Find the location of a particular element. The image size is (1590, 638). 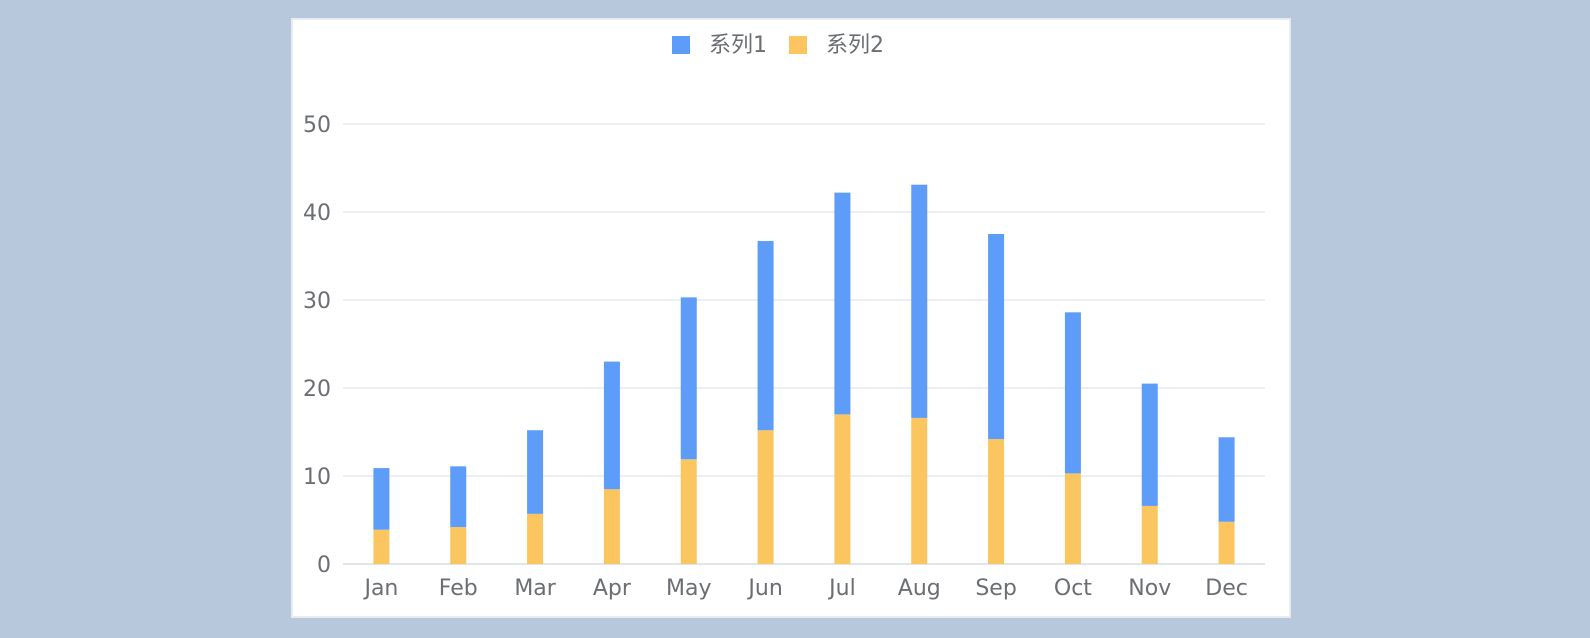

x-tick-label: Aug is located at coordinates (919, 588).